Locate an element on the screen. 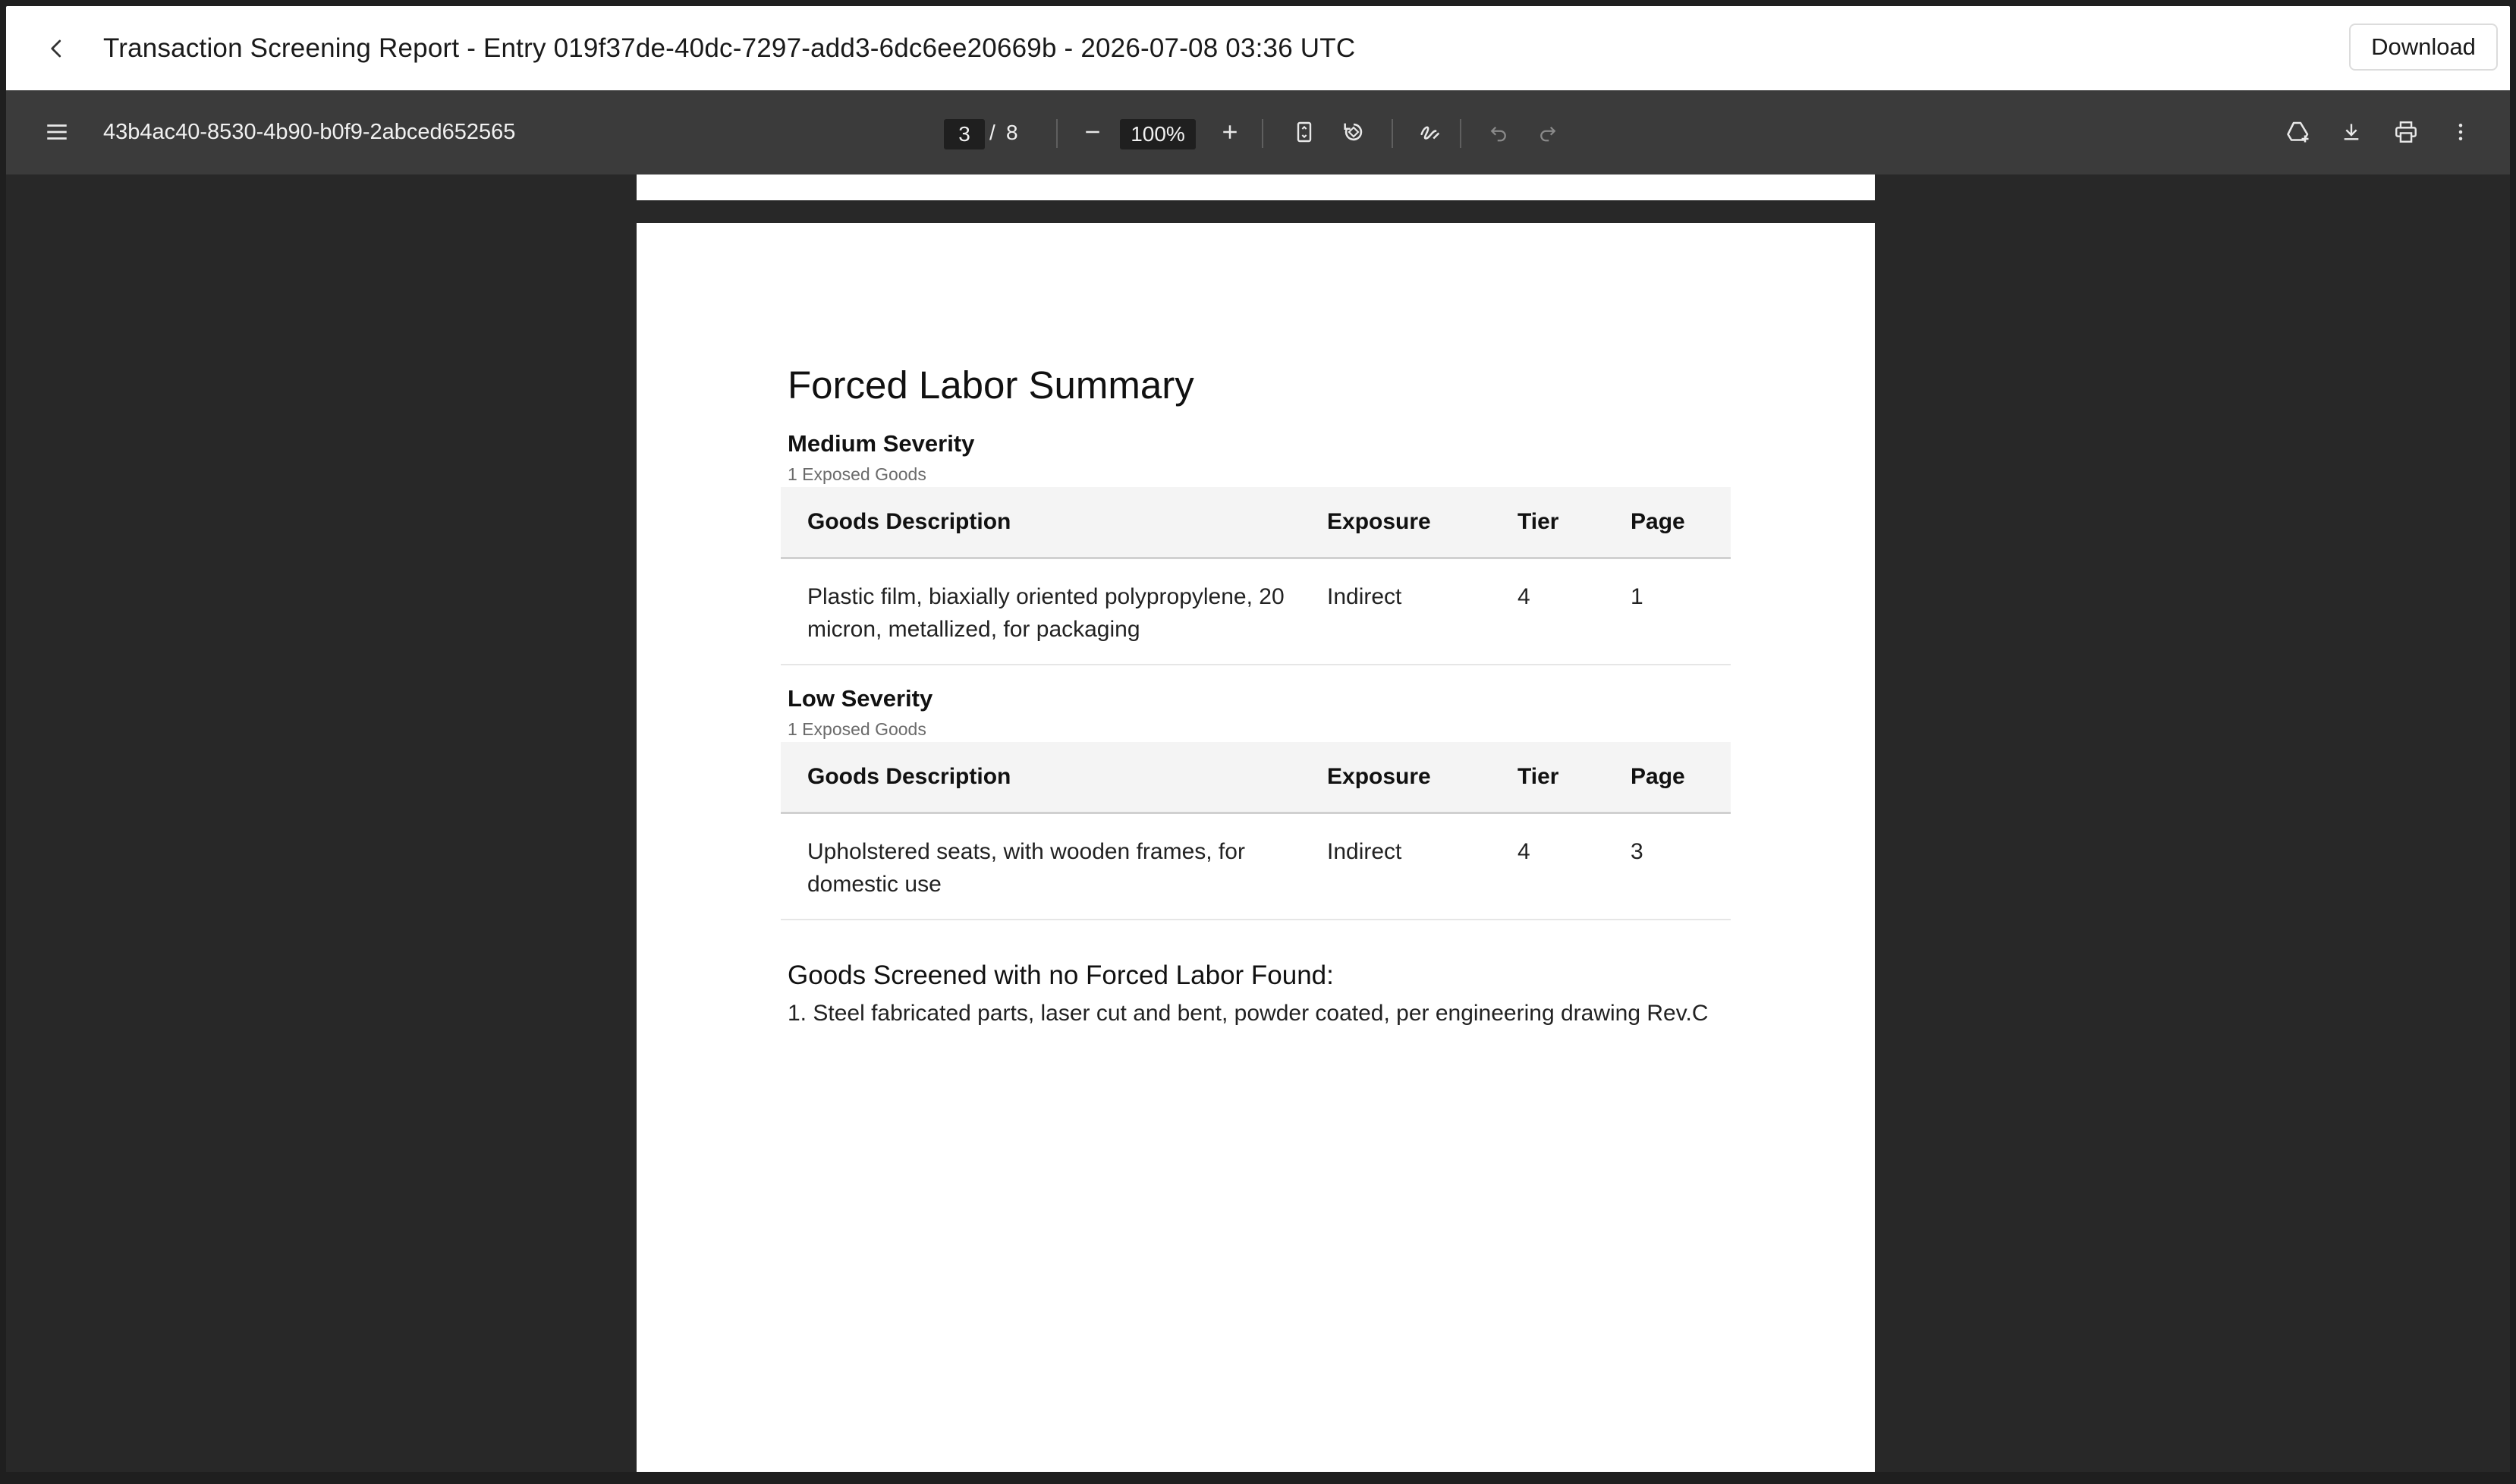 Image resolution: width=2516 pixels, height=1484 pixels. severity-title: Medium Severity is located at coordinates (882, 443).